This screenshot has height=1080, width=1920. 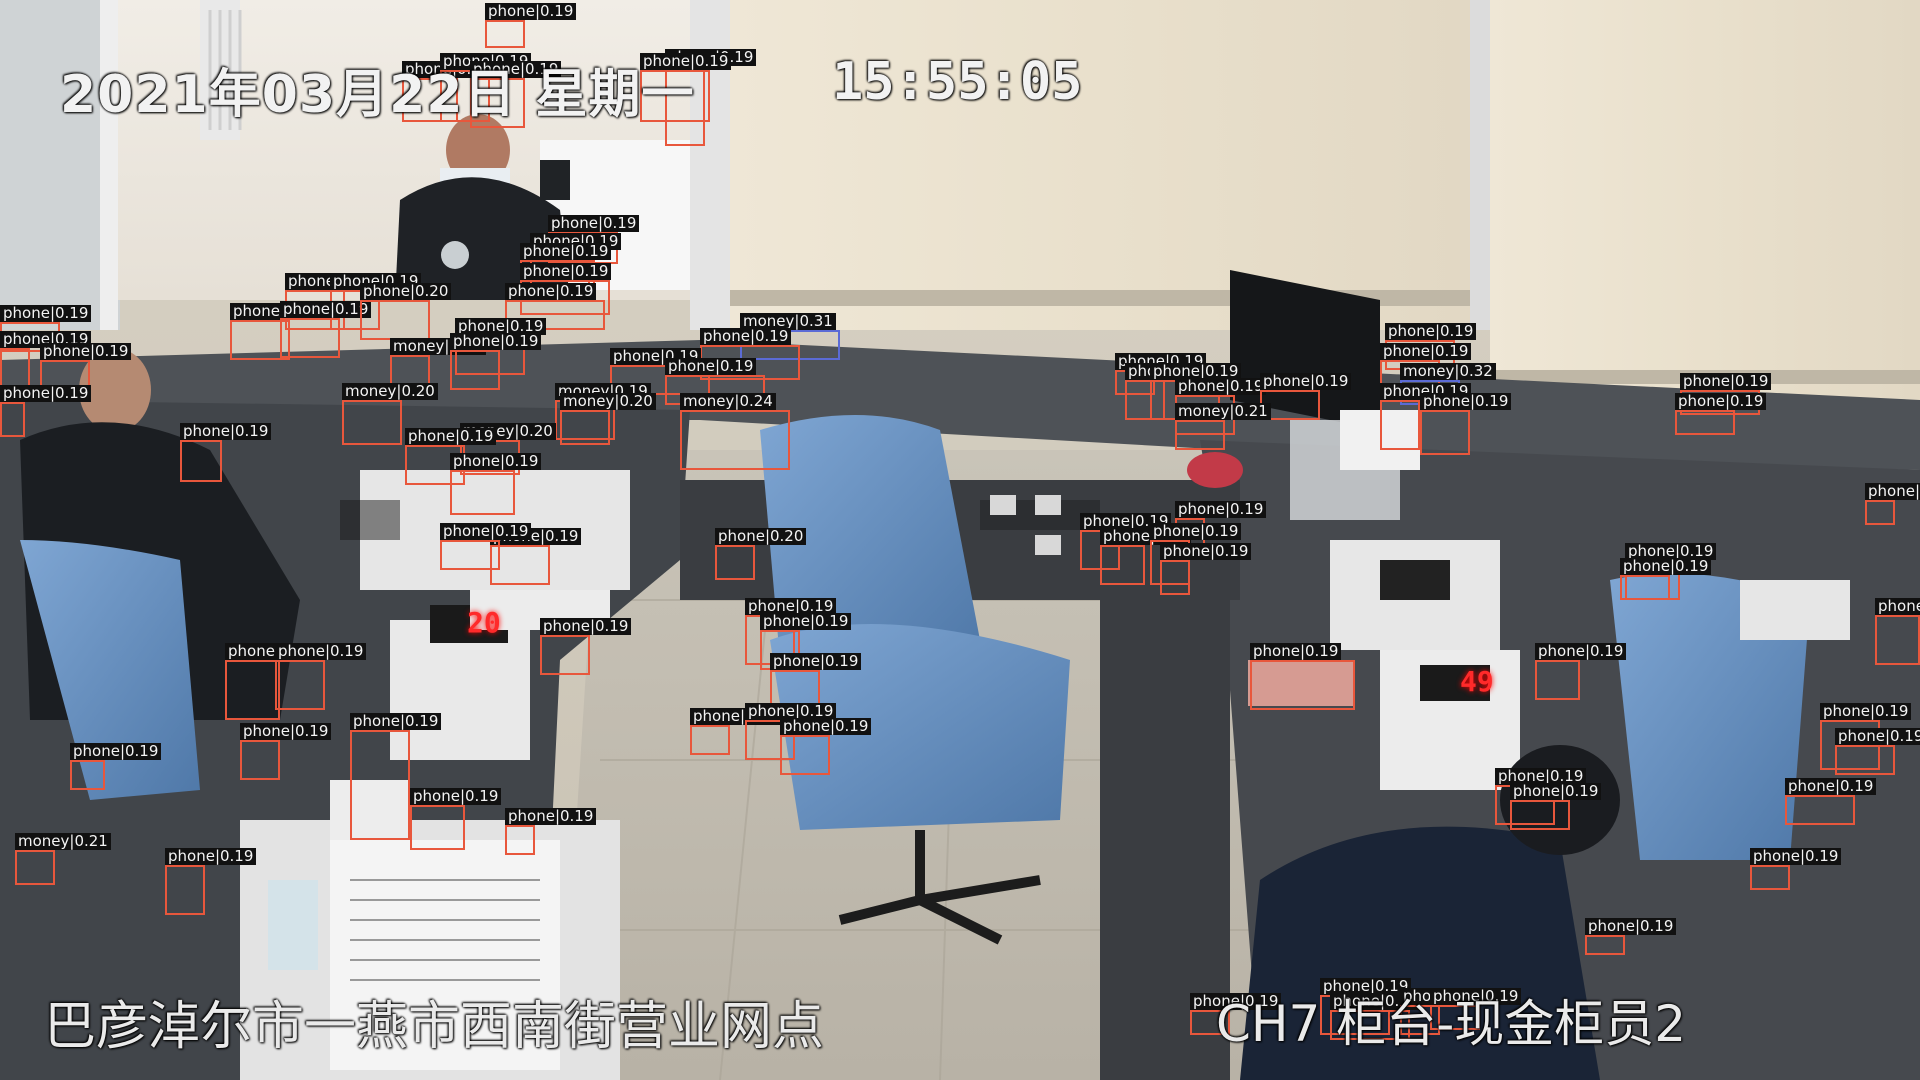 I want to click on osd-channel: CH7 柜台-现金柜员2, so click(x=1451, y=1024).